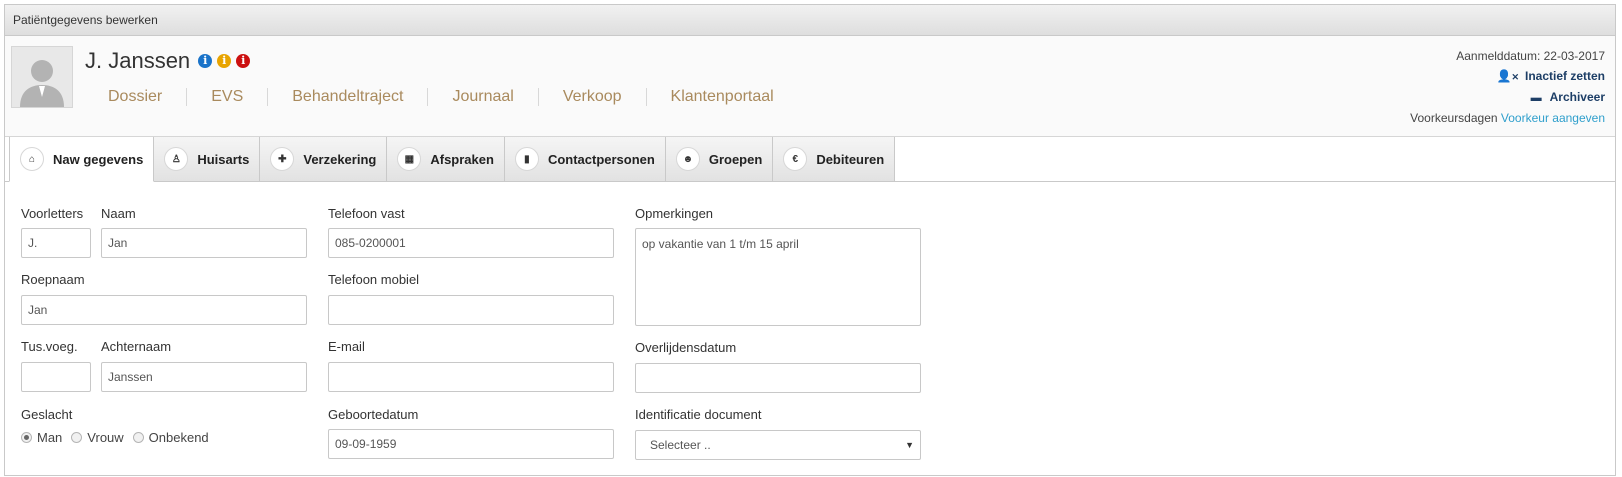 Image resolution: width=1622 pixels, height=477 pixels. I want to click on email-input, so click(471, 377).